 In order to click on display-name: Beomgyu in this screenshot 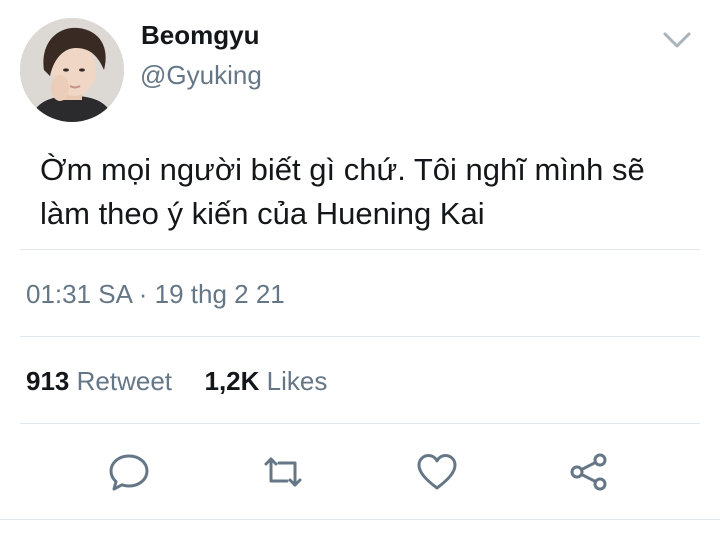, I will do `click(200, 35)`.